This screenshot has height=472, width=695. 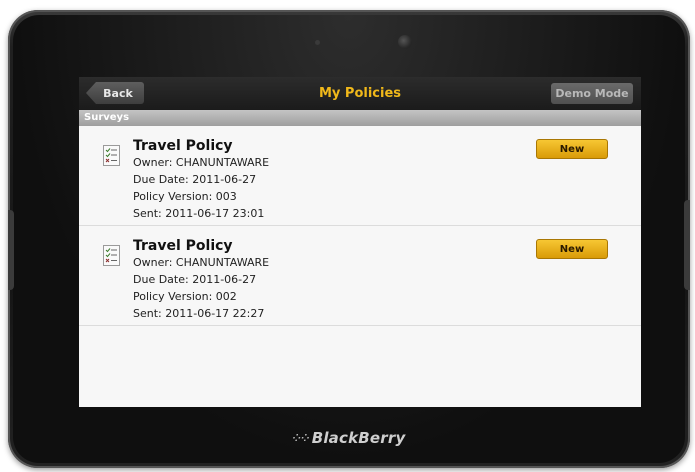 I want to click on brand-logo: ⁘⁘ BlackBerry, so click(x=349, y=438).